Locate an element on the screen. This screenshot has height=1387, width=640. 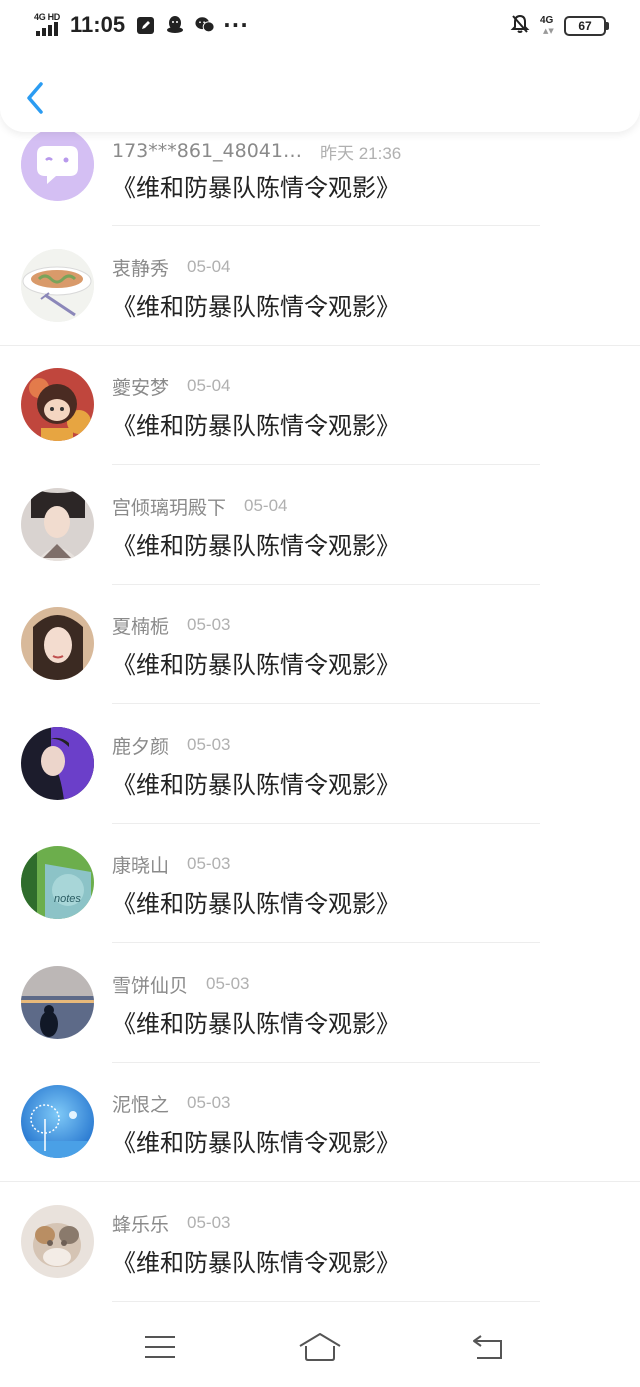
message-meta: 夏楠栀 05-03 is located at coordinates (171, 625).